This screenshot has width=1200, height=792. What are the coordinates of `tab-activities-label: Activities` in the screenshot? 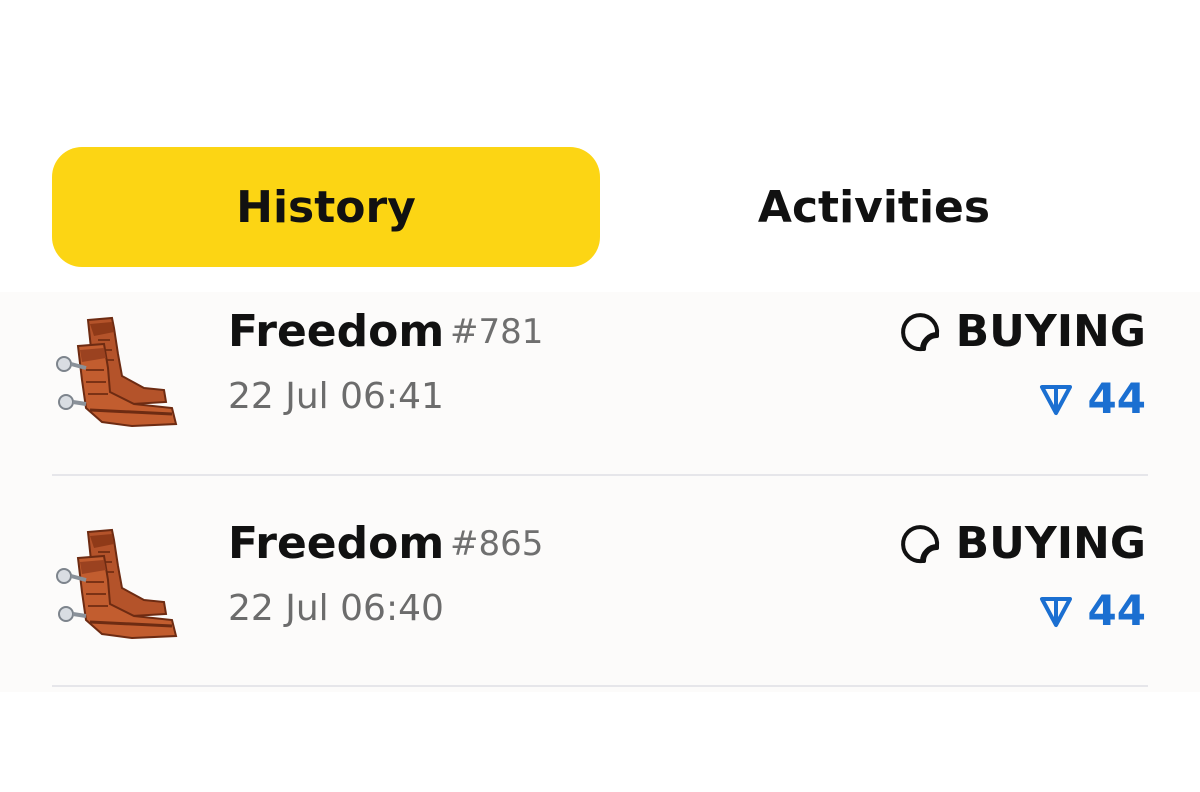 It's located at (874, 207).